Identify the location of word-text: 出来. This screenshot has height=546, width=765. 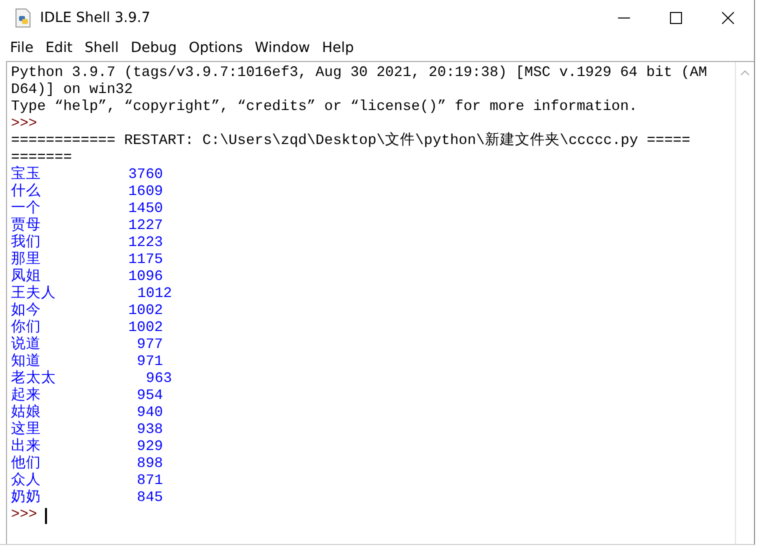
(26, 447).